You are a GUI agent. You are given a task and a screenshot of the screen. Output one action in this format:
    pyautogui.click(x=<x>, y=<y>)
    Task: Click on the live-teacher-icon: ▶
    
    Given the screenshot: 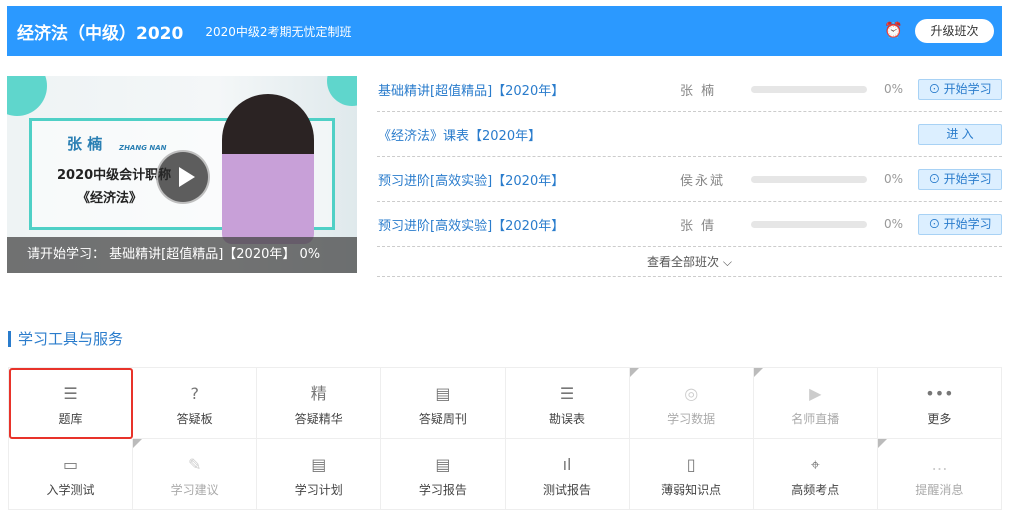 What is the action you would take?
    pyautogui.click(x=815, y=393)
    